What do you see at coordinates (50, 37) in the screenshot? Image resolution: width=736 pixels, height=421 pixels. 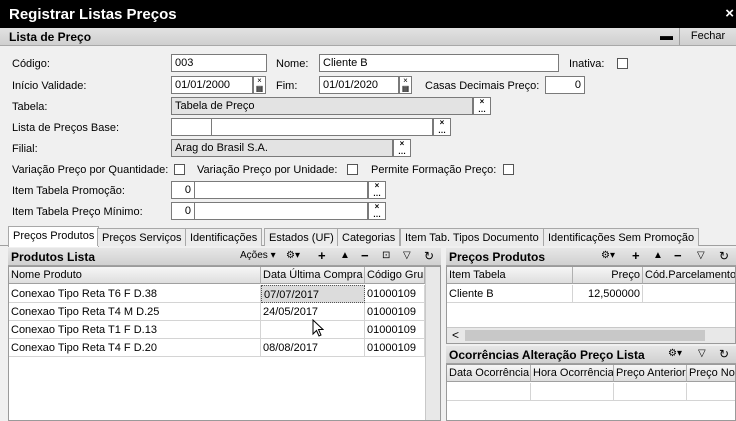 I see `section-title: Lista de Preço` at bounding box center [50, 37].